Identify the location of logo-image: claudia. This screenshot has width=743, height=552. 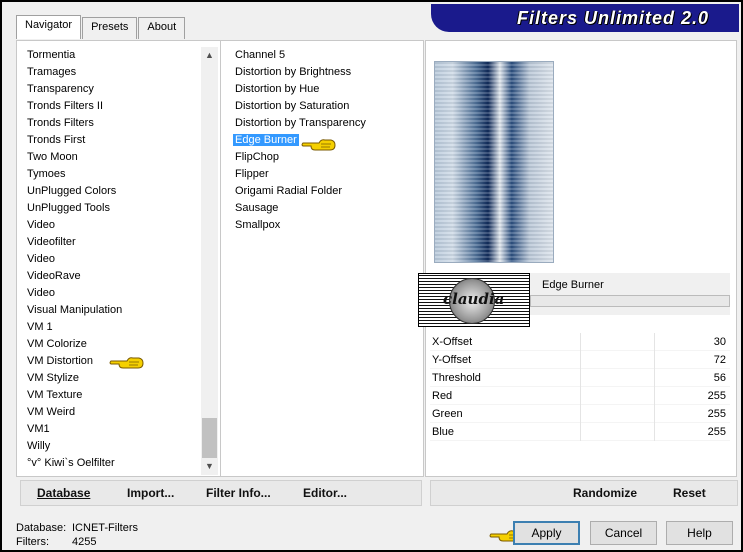
(474, 300).